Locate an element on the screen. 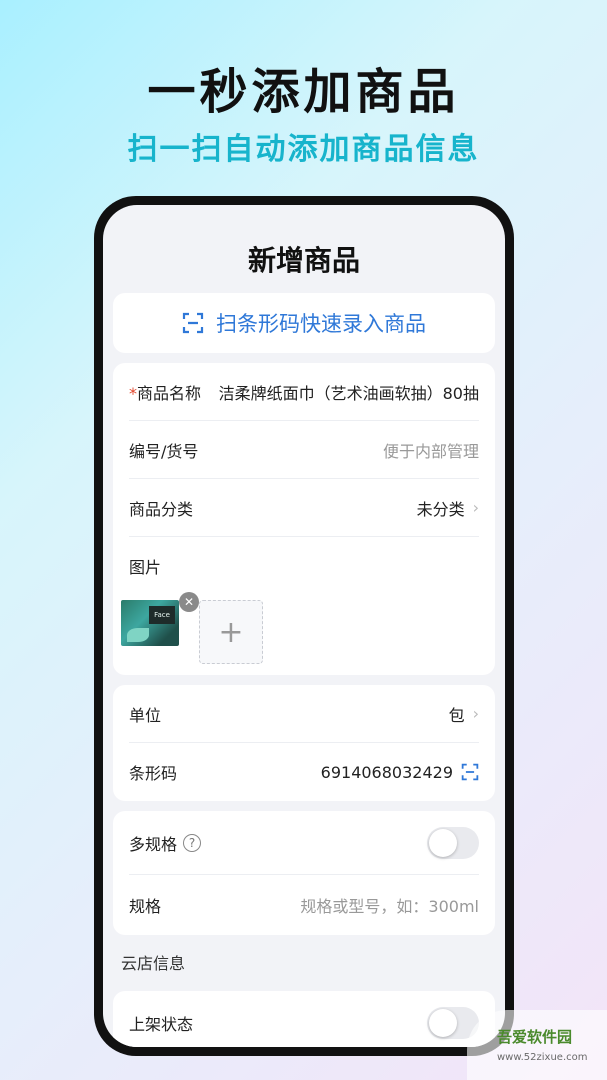 The image size is (607, 1080). product-code-row: 编号/货号 便于内部管理 is located at coordinates (304, 450).